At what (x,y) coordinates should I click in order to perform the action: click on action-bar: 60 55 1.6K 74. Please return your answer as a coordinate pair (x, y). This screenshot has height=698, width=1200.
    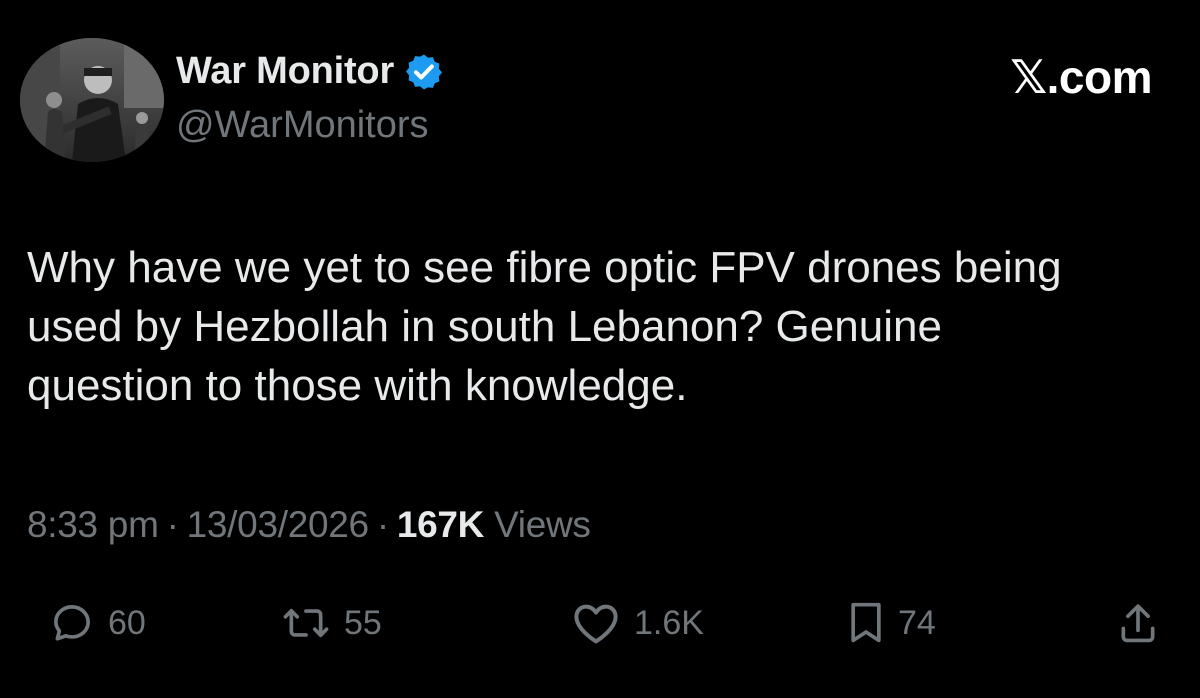
    Looking at the image, I should click on (600, 623).